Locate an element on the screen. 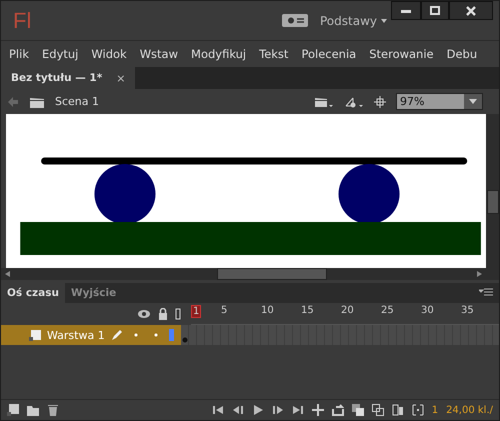 The height and width of the screenshot is (421, 500). trash-icon is located at coordinates (53, 410).